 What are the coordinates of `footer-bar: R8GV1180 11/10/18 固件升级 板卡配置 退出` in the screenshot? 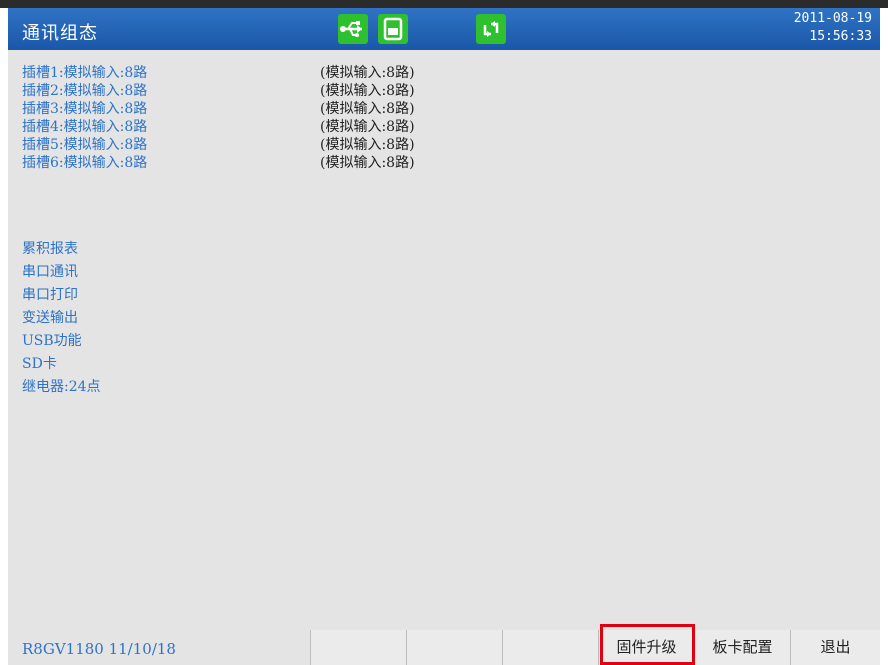 It's located at (444, 647).